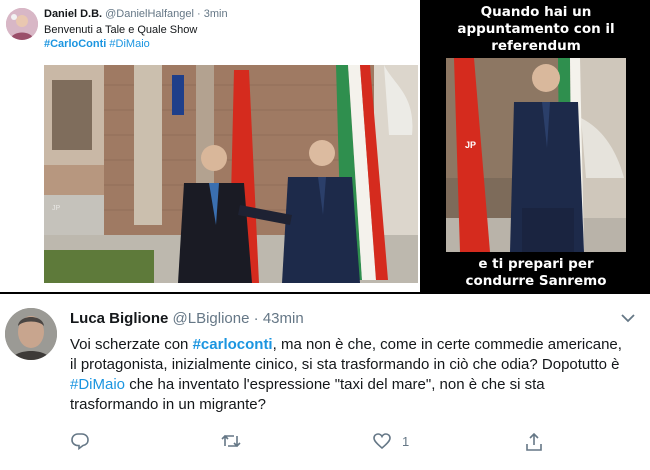 This screenshot has width=650, height=470. I want to click on flag-label: JP, so click(470, 145).